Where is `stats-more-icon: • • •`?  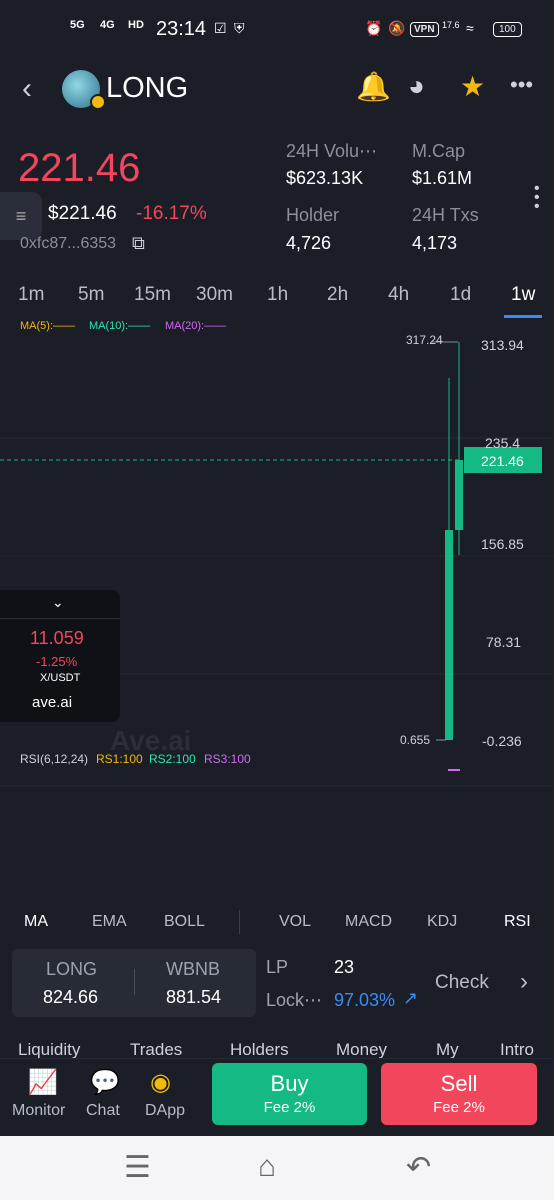 stats-more-icon: • • • is located at coordinates (537, 198).